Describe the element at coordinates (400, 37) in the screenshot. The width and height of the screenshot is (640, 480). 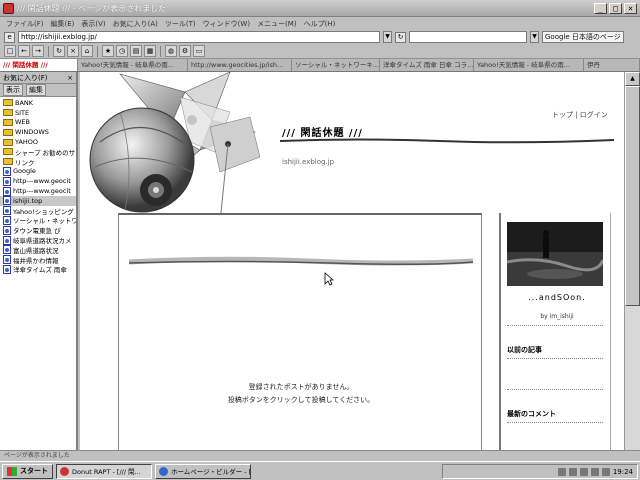
I see `go-icon: ↻` at that location.